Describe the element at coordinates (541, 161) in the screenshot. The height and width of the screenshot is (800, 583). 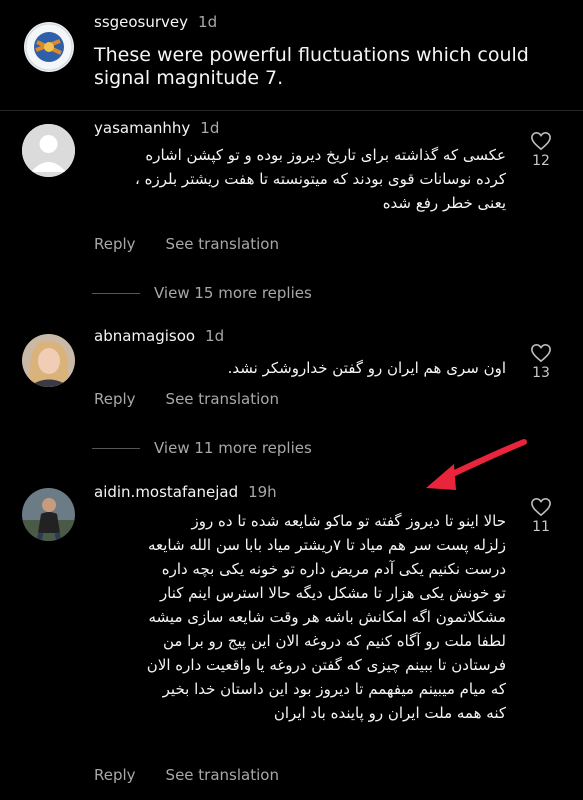
I see `like-count: 12` at that location.